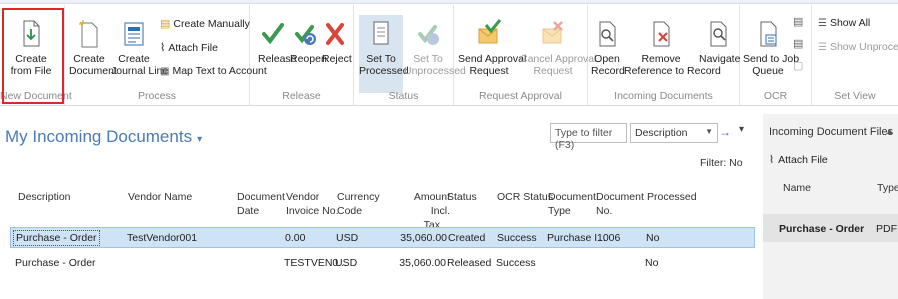  I want to click on col-header-vendor-invoice-no-text-2: Invoice No., so click(312, 211).